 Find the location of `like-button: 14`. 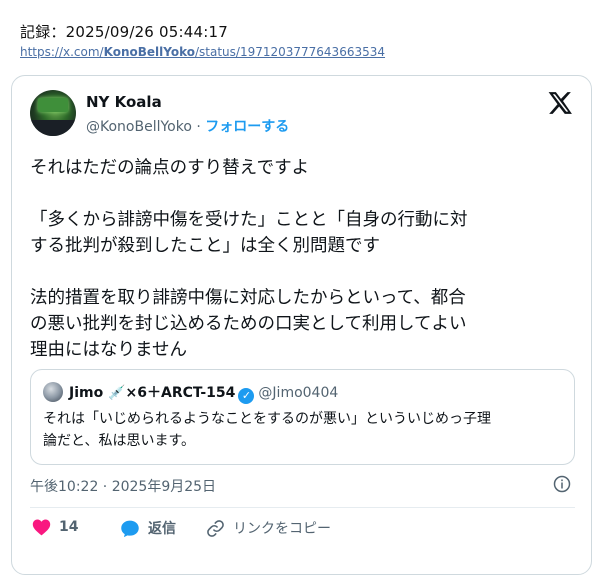

like-button: 14 is located at coordinates (55, 527).